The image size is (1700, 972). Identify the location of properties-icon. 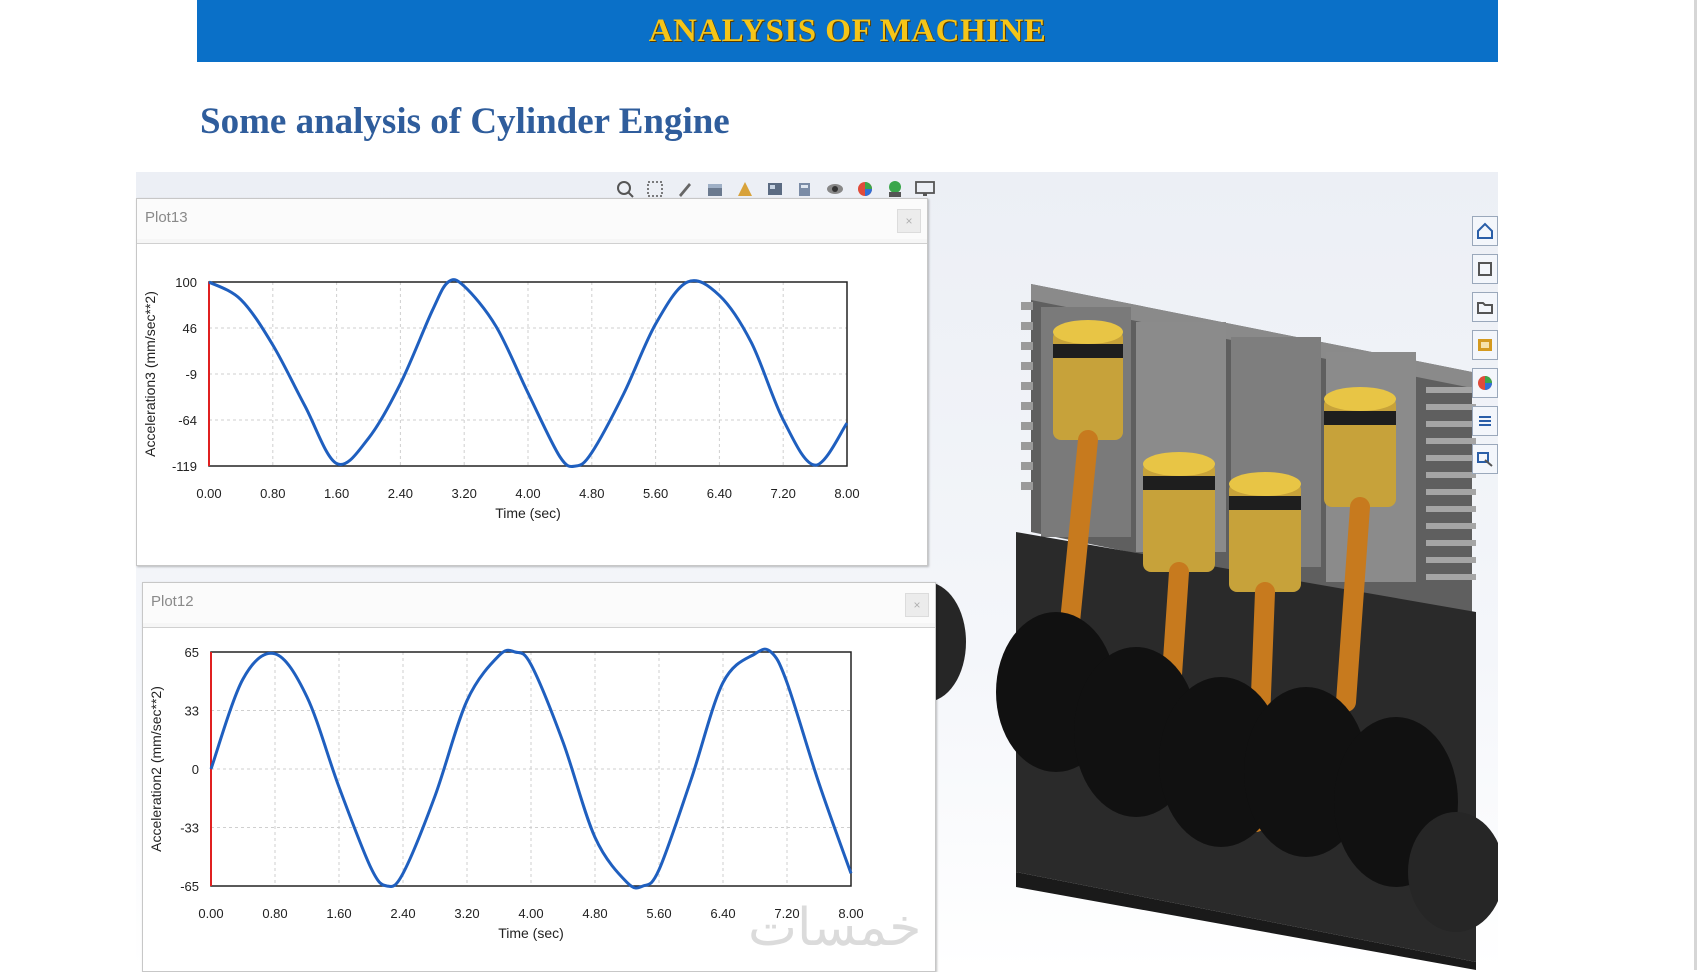
(1485, 421).